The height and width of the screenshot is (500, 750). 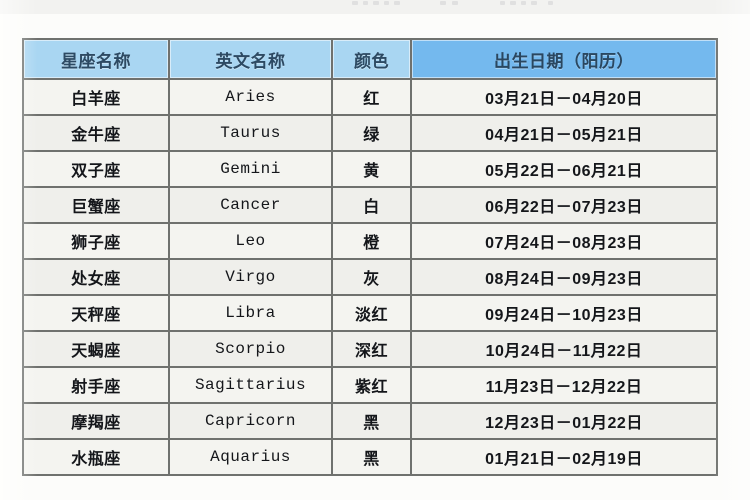 What do you see at coordinates (251, 386) in the screenshot?
I see `cell-english-name: Sagittarius` at bounding box center [251, 386].